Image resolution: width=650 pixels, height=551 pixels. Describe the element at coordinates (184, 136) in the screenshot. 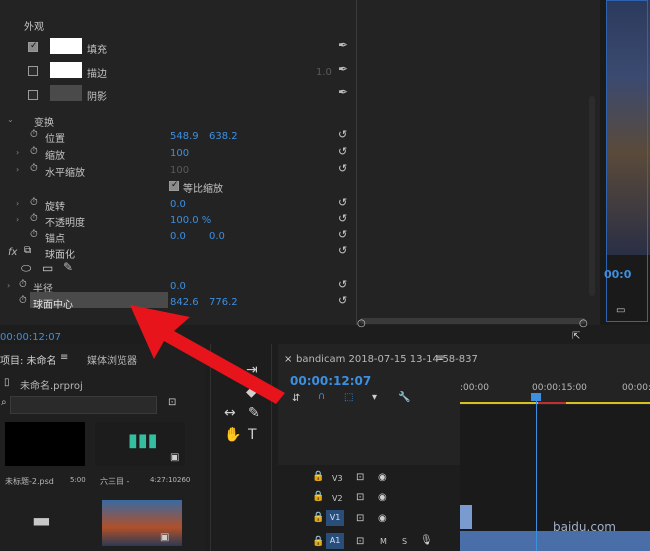

I see `position-x-value: 548.9` at that location.